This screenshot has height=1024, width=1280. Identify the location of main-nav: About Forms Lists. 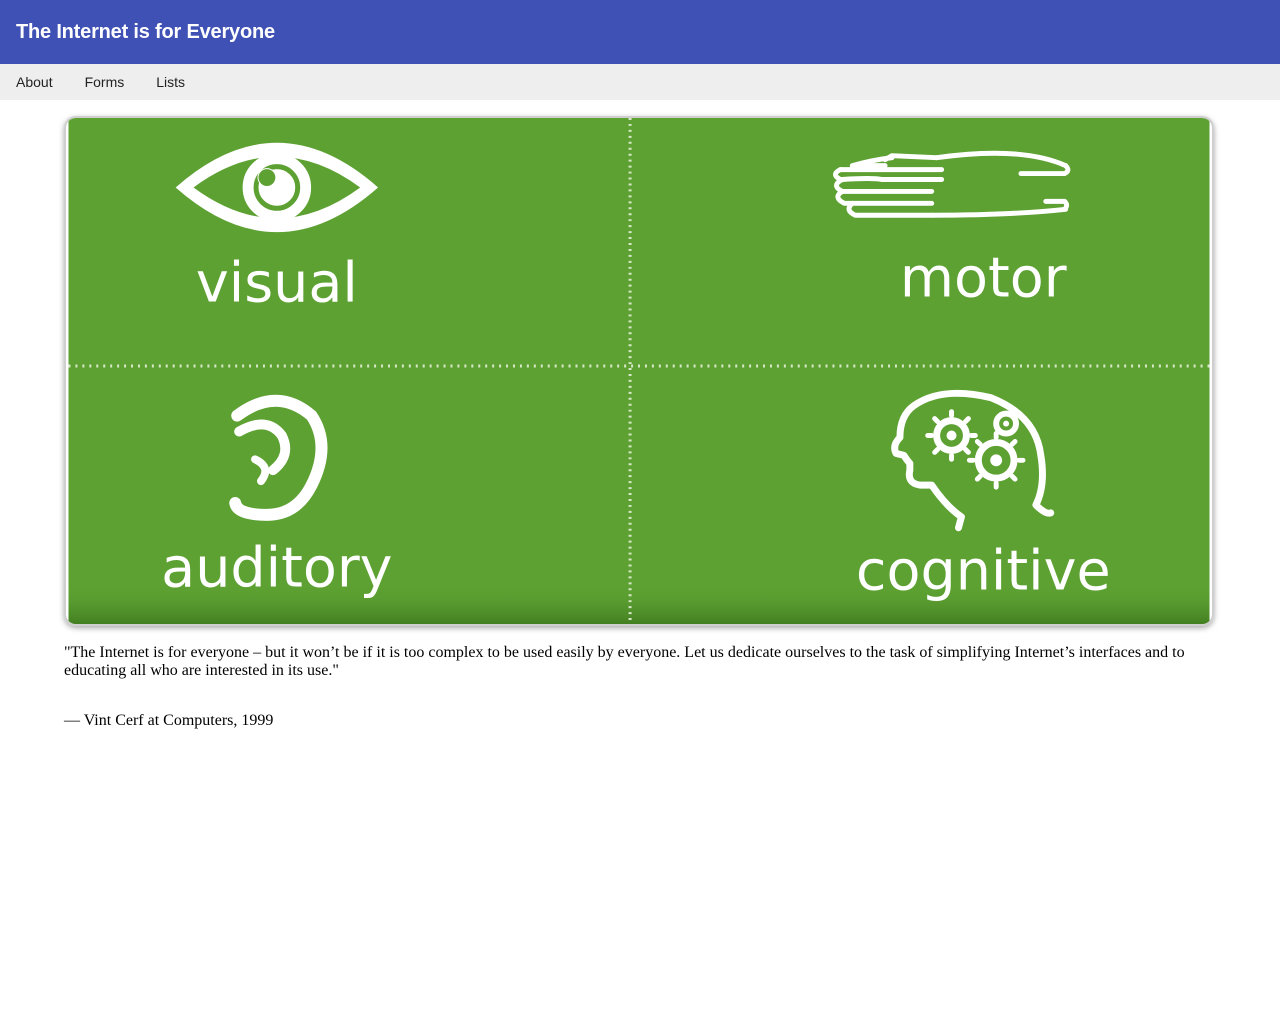
(640, 82).